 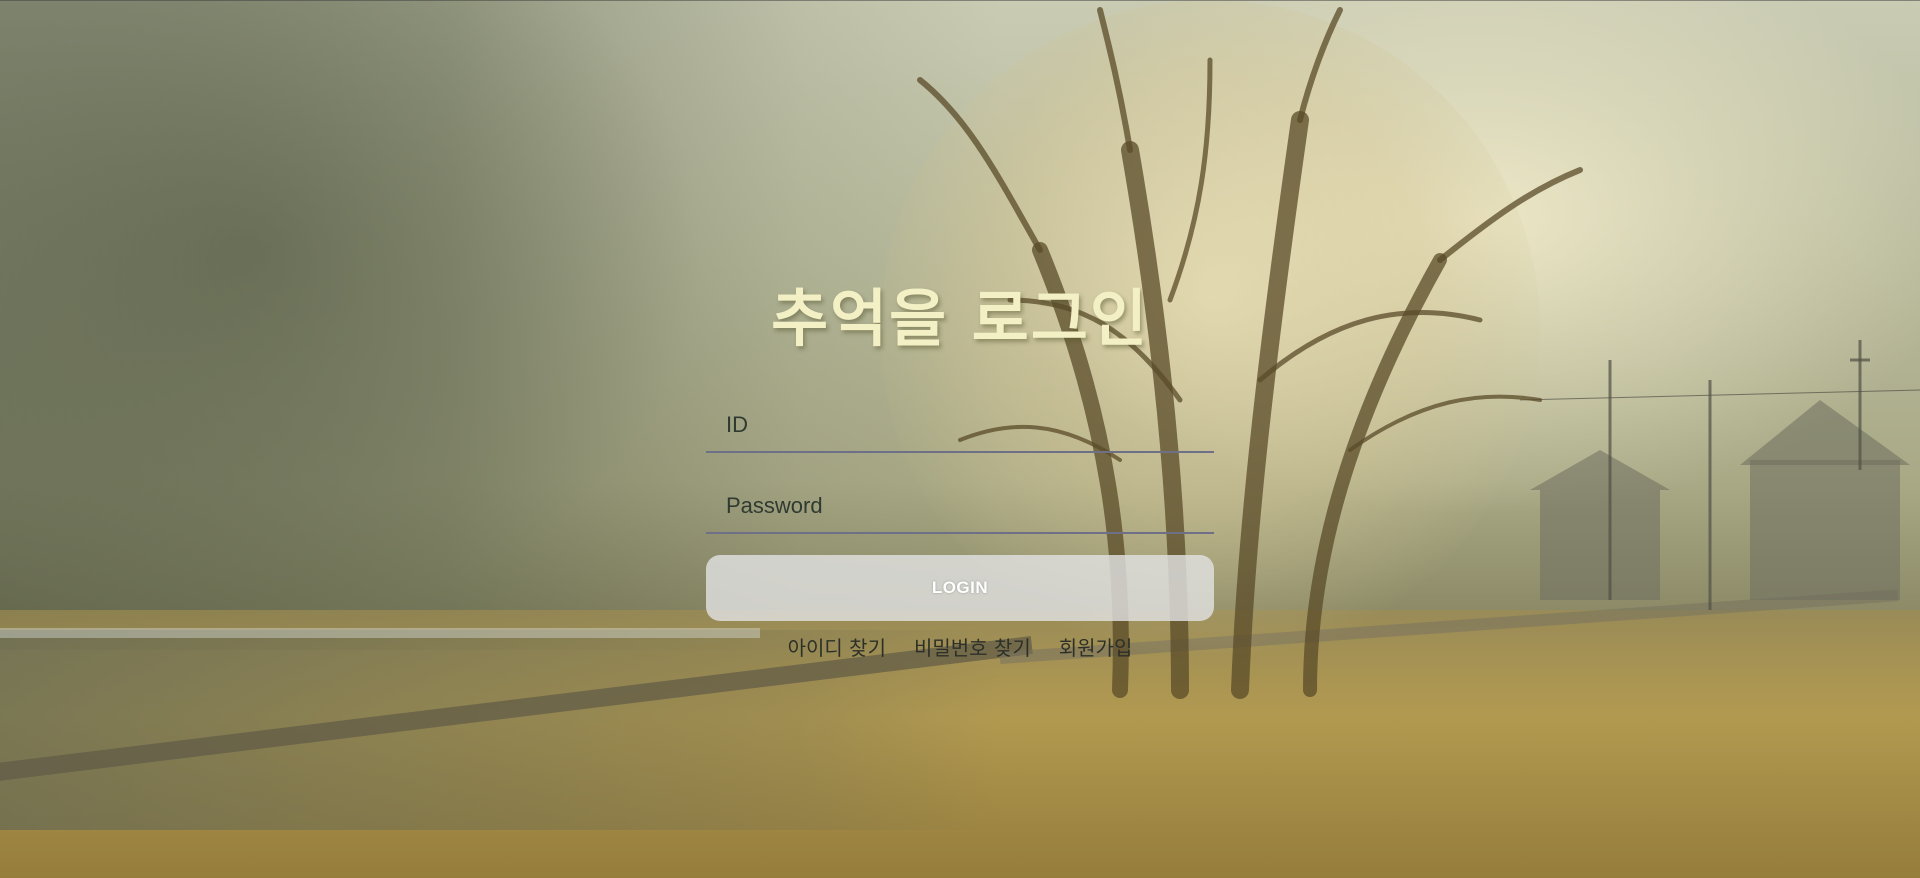 I want to click on id-input, so click(x=960, y=419).